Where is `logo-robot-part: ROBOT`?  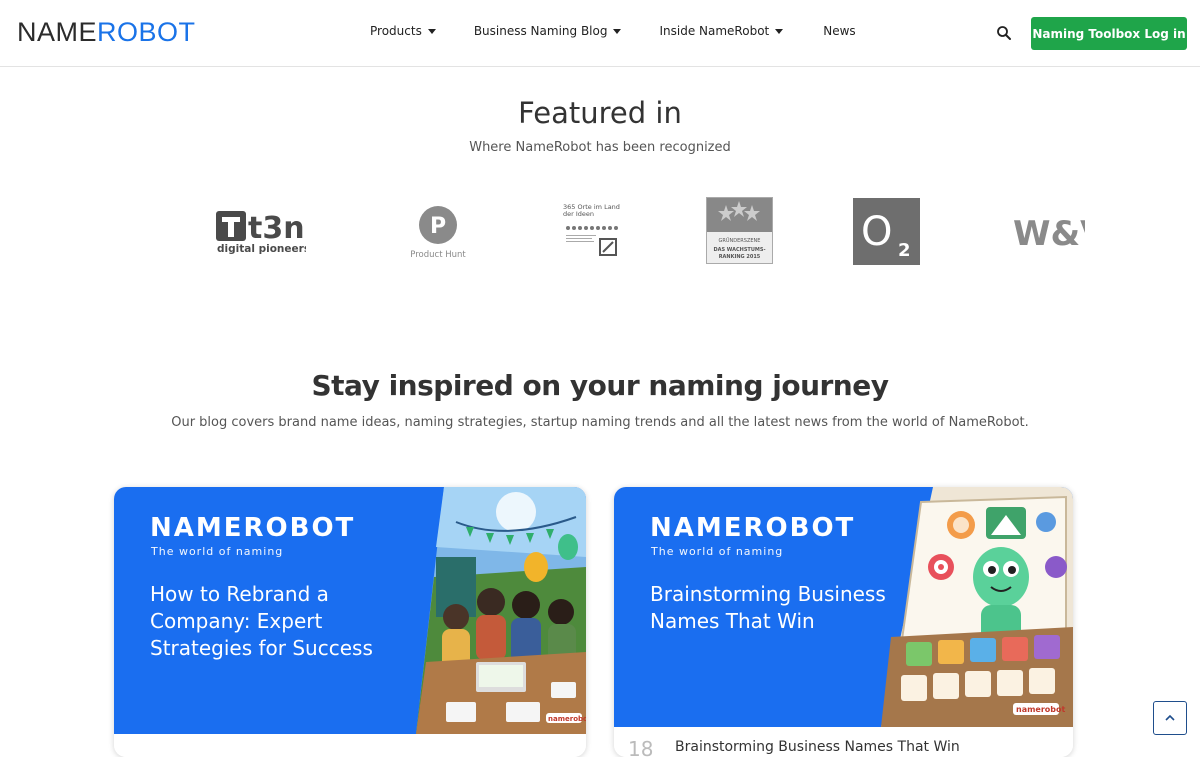 logo-robot-part: ROBOT is located at coordinates (146, 32).